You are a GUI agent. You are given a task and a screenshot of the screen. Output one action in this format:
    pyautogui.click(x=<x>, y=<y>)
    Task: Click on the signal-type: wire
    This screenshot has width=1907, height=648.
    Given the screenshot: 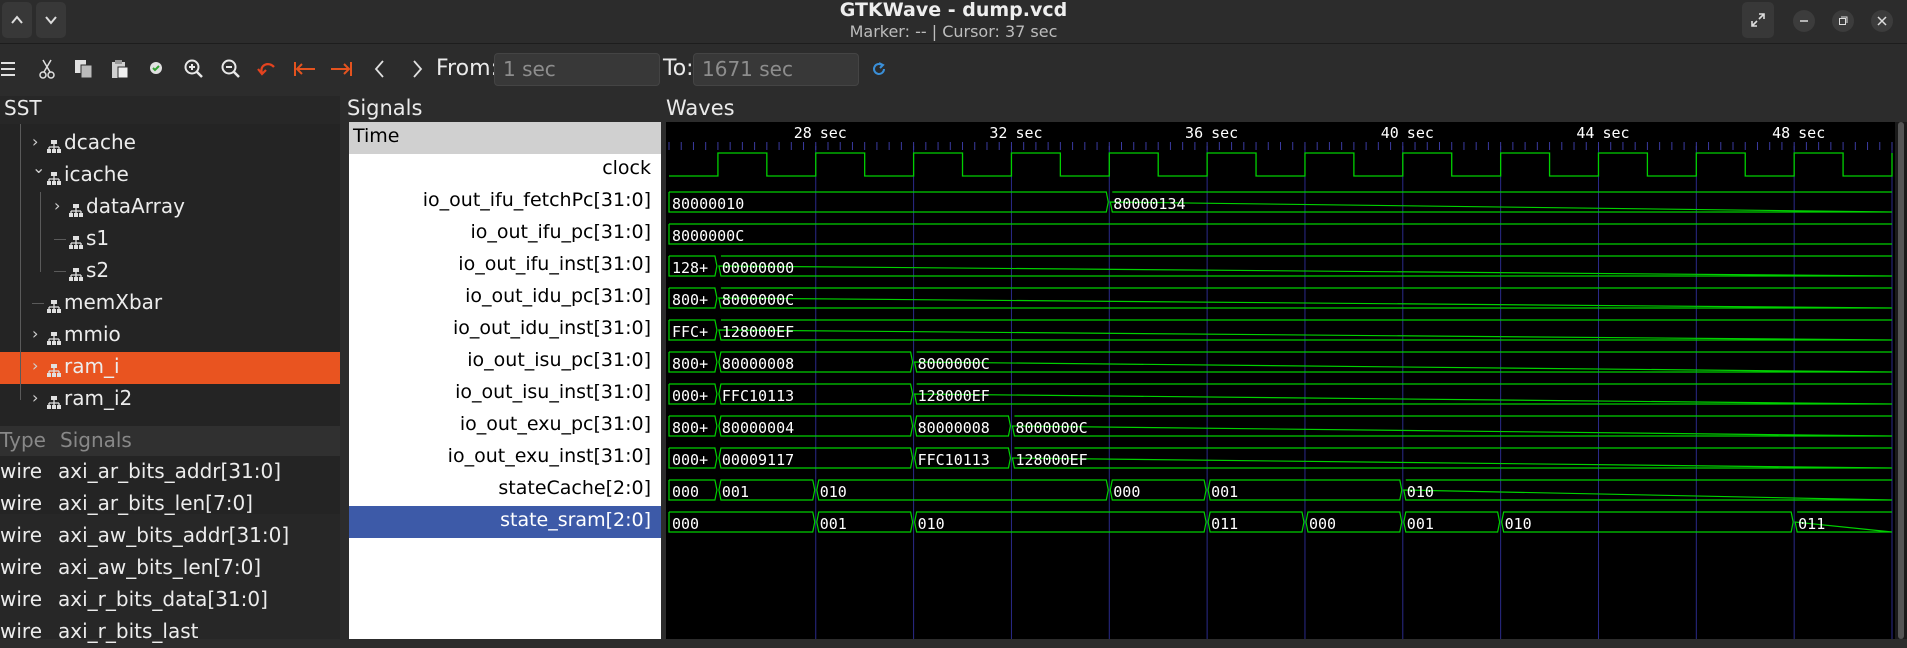 What is the action you would take?
    pyautogui.click(x=21, y=503)
    